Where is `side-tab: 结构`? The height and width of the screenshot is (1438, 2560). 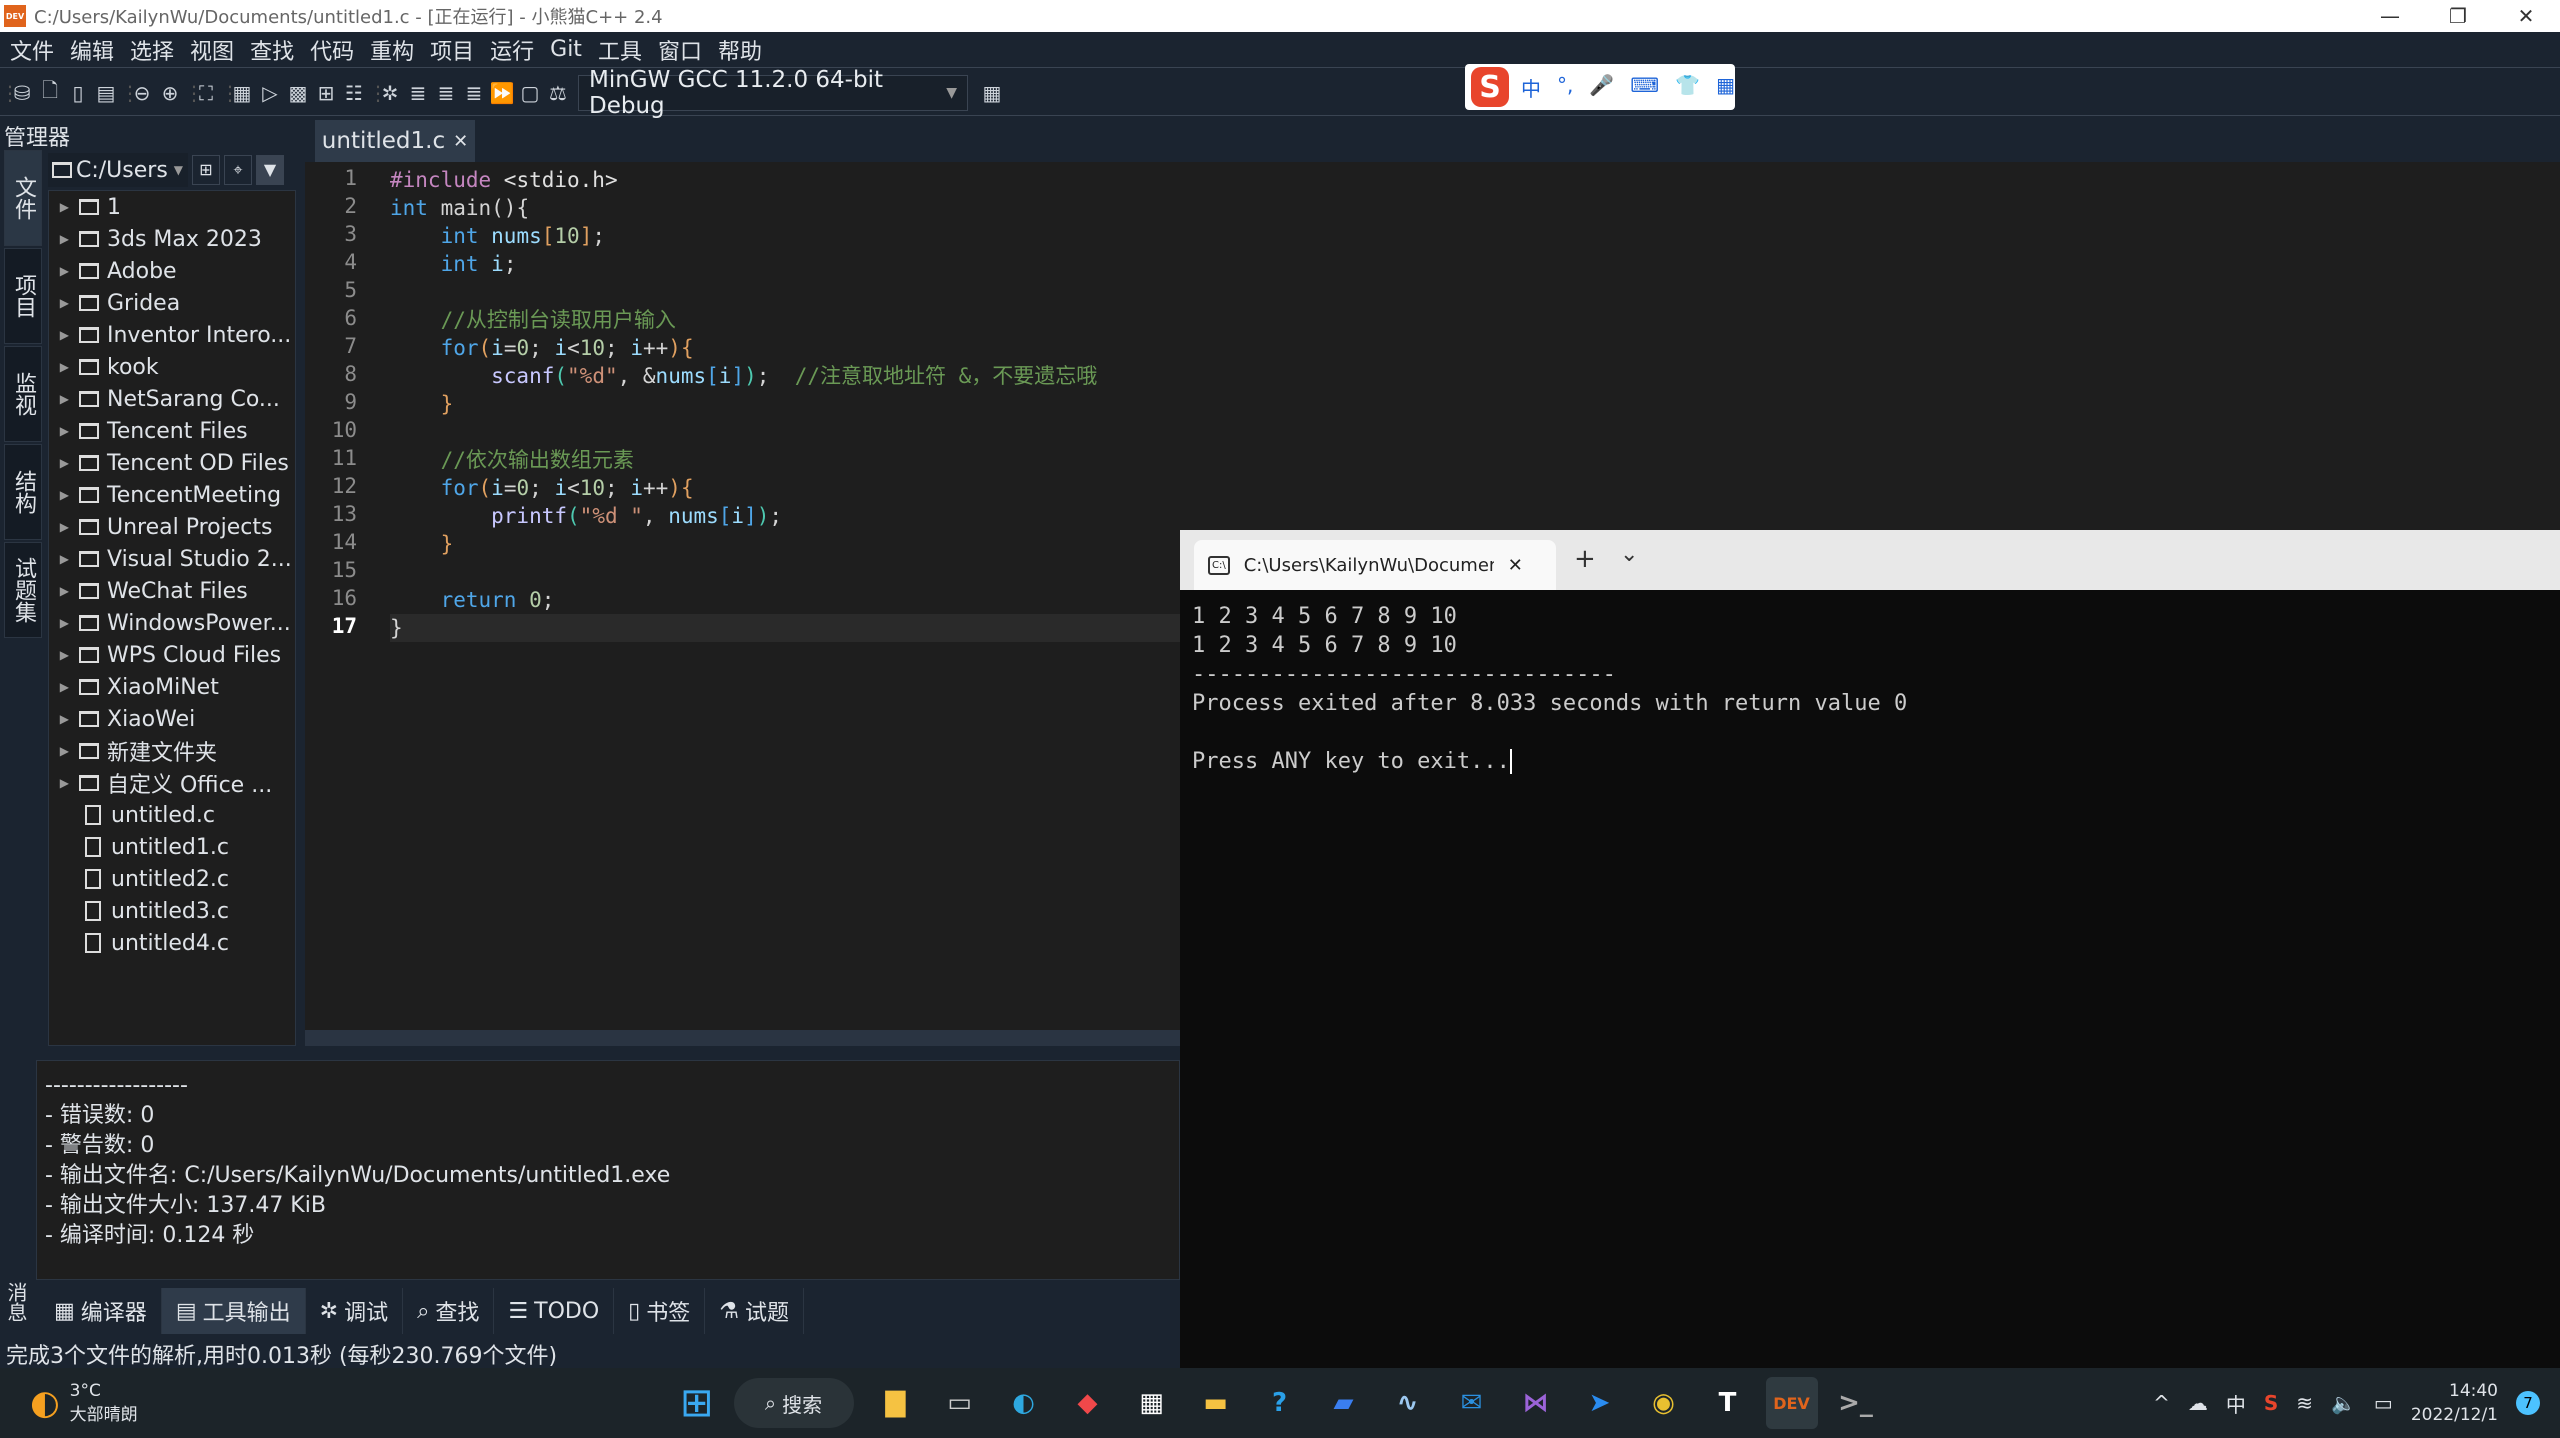
side-tab: 结构 is located at coordinates (23, 492).